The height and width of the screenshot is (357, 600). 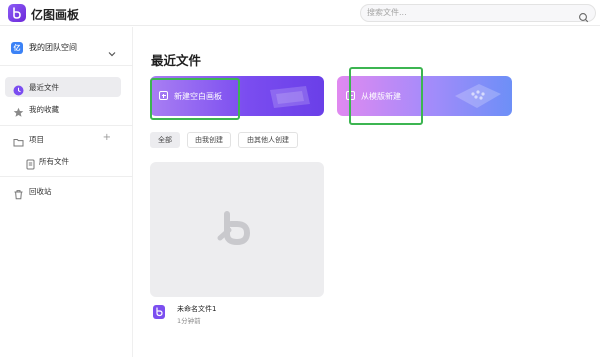 I want to click on file-thumbnail, so click(x=237, y=229).